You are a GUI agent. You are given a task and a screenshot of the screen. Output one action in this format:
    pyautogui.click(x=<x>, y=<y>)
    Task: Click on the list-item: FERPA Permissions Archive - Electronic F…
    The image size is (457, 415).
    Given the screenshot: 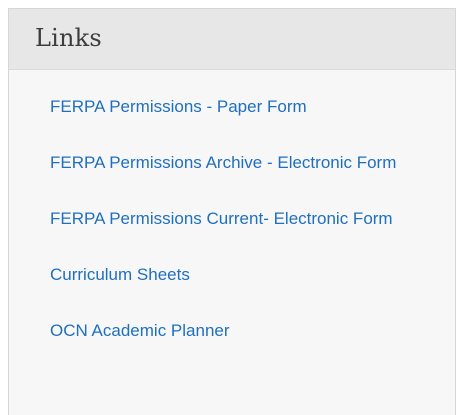 What is the action you would take?
    pyautogui.click(x=237, y=163)
    